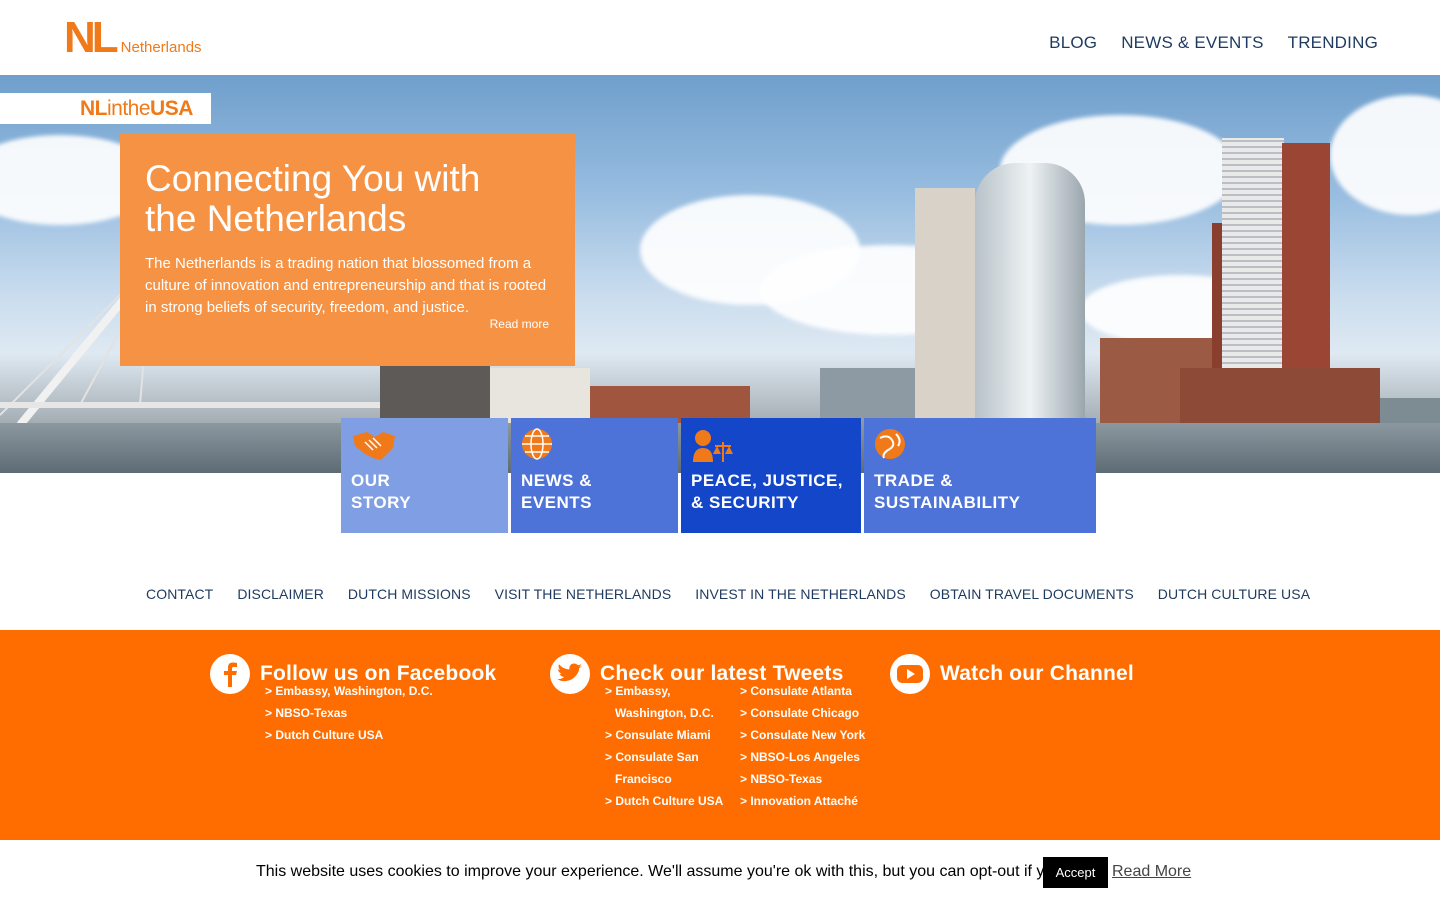 This screenshot has height=900, width=1440. Describe the element at coordinates (171, 108) in the screenshot. I see `badge-usa: USA` at that location.